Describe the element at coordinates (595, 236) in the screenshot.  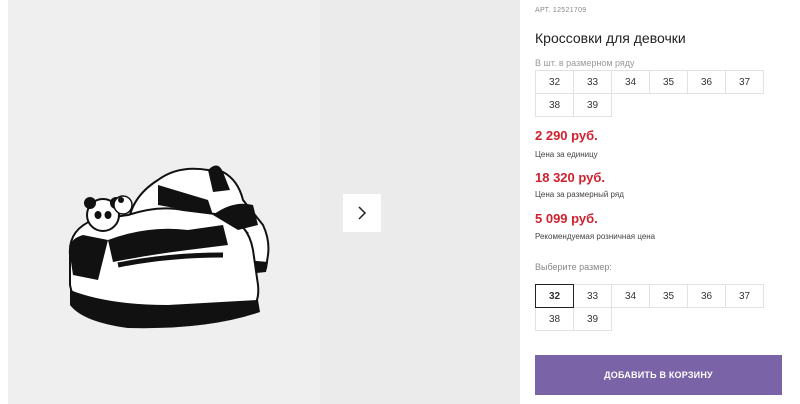
I see `retail-price-label: Рекомендуемая розничная цена` at that location.